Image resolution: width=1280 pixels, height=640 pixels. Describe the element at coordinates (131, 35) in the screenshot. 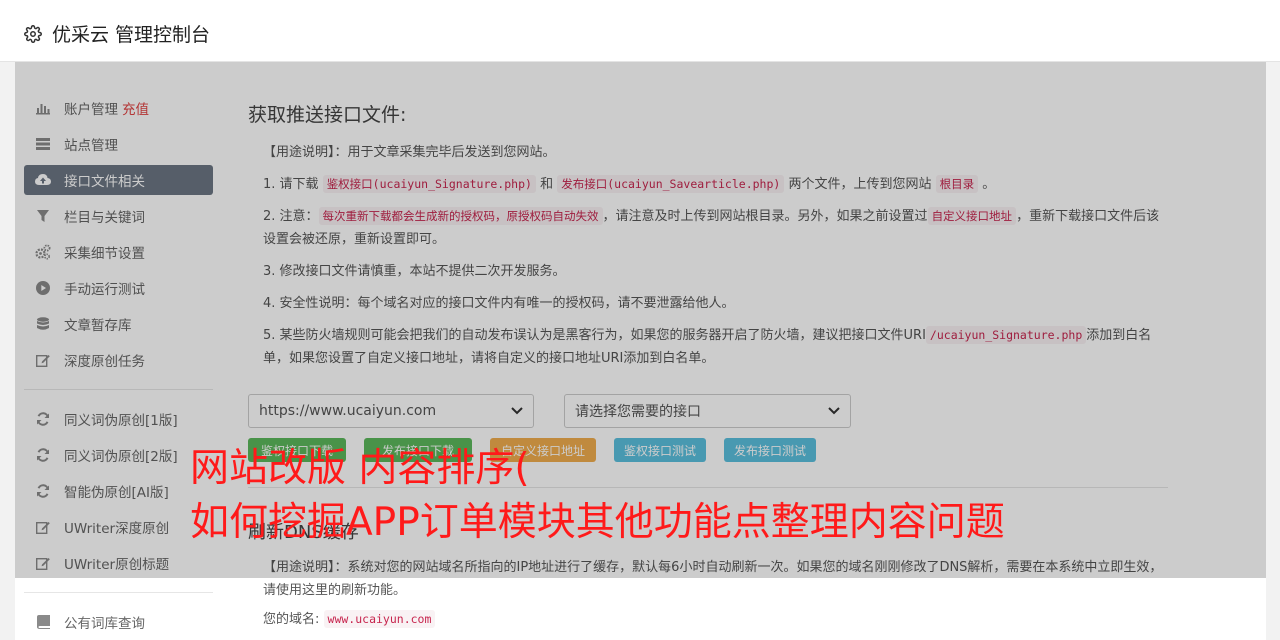

I see `app-title: 优采云 管理控制台` at that location.